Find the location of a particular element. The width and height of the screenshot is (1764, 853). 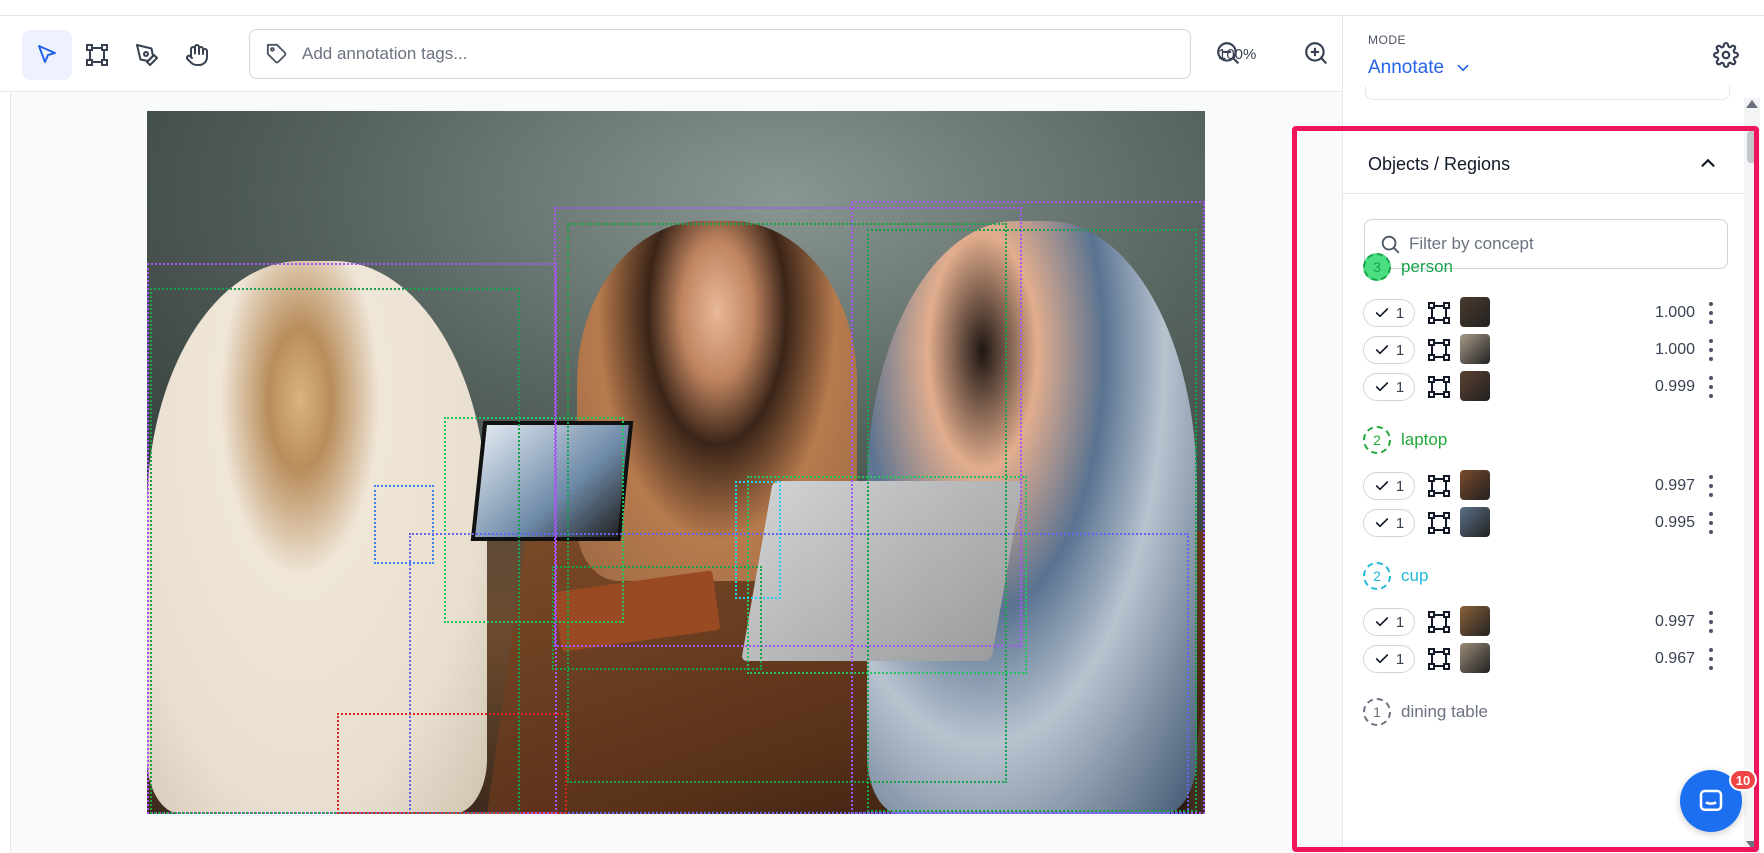

zoom-in-icon is located at coordinates (1316, 53).